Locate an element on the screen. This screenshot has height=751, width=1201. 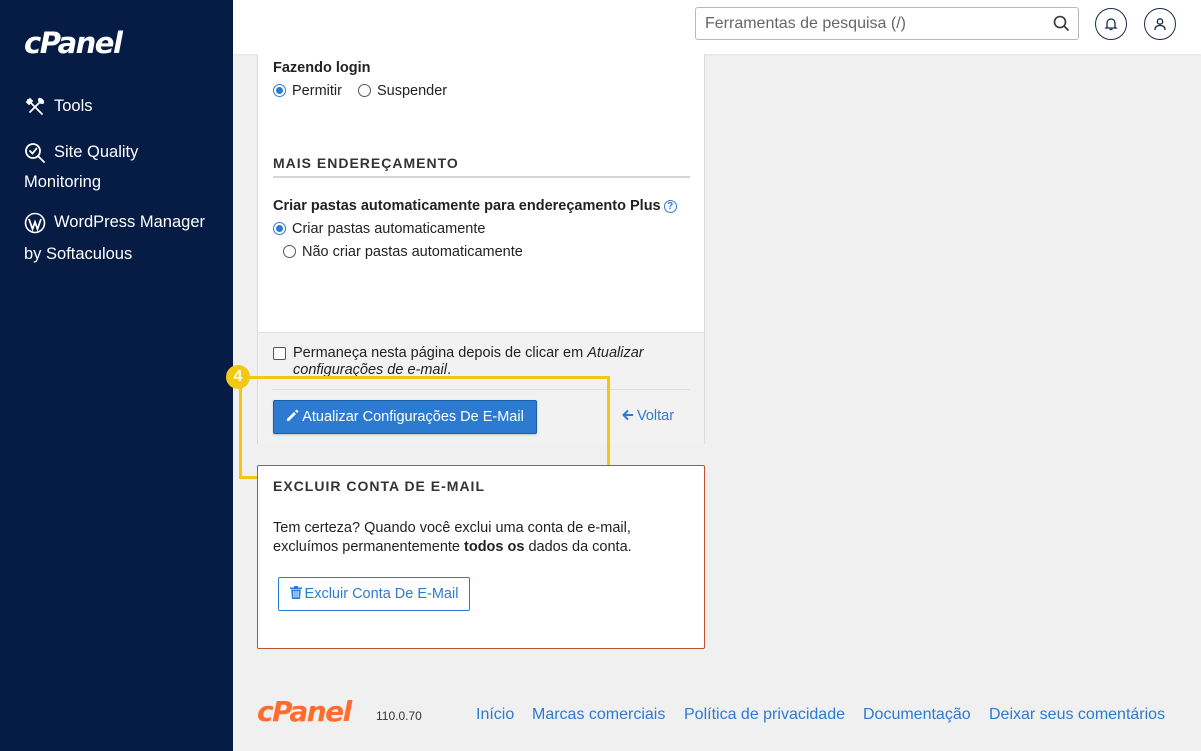
pencil-icon is located at coordinates (293, 415).